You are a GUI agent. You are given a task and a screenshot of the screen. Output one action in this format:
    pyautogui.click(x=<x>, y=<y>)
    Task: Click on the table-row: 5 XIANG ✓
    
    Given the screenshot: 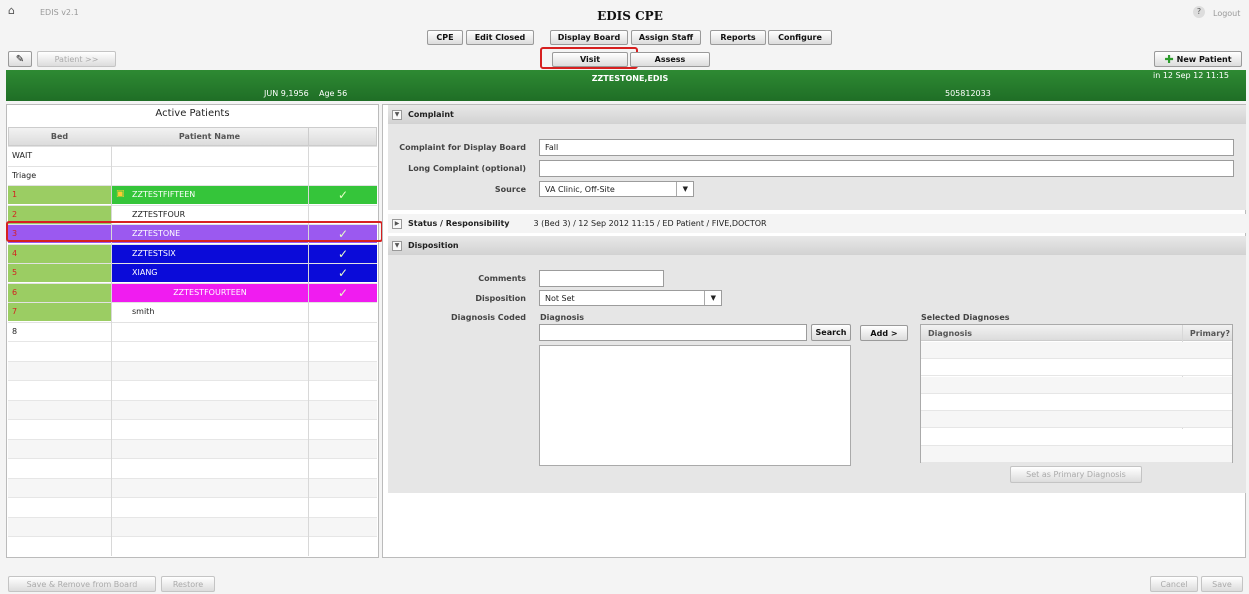 What is the action you would take?
    pyautogui.click(x=192, y=272)
    